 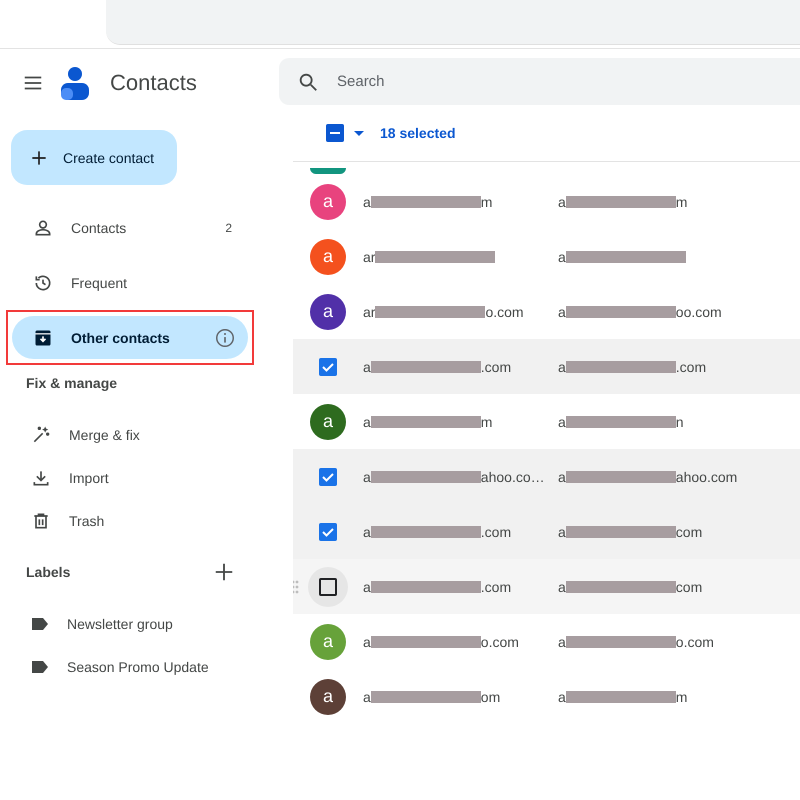 I want to click on email-text: n, so click(x=680, y=422).